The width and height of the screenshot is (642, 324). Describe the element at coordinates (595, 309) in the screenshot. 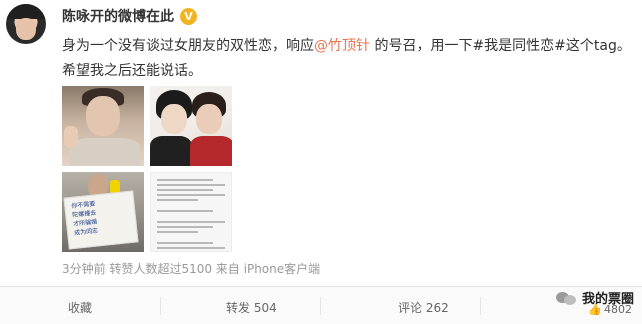

I see `thumbs-up-icon: 👍` at that location.